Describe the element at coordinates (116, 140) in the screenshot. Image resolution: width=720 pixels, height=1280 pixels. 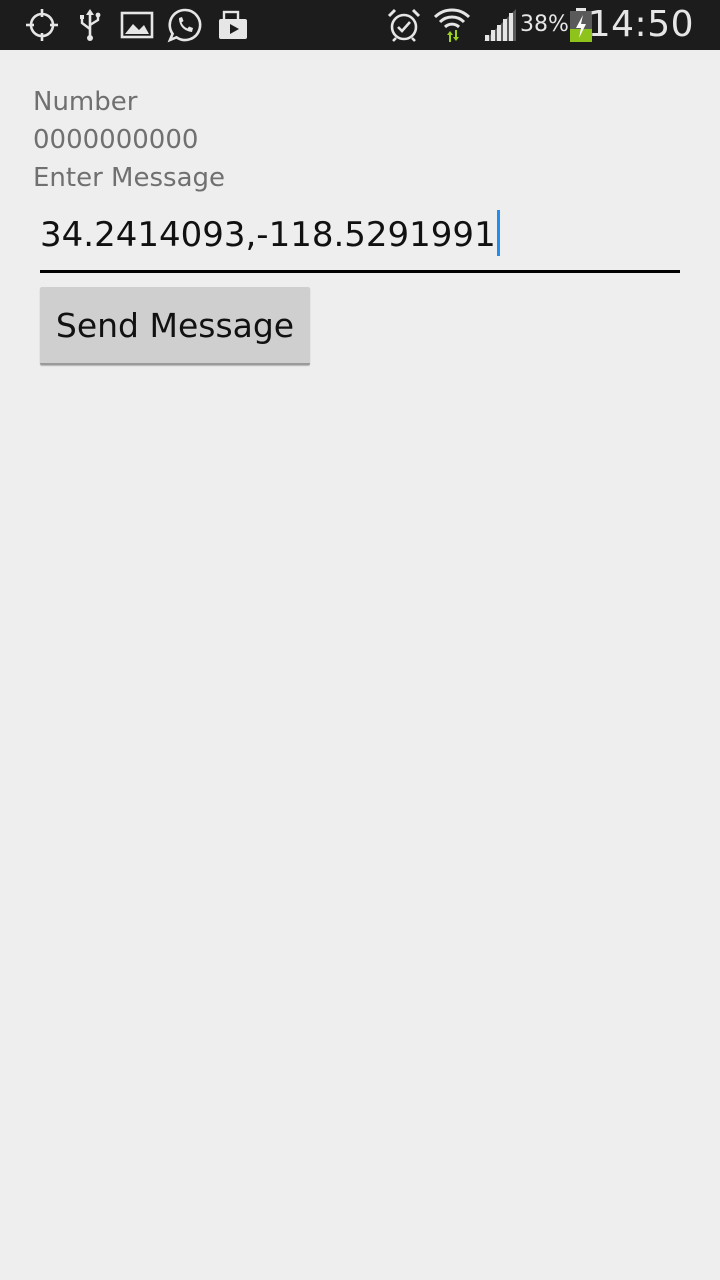
I see `number-value: 0000000000` at that location.